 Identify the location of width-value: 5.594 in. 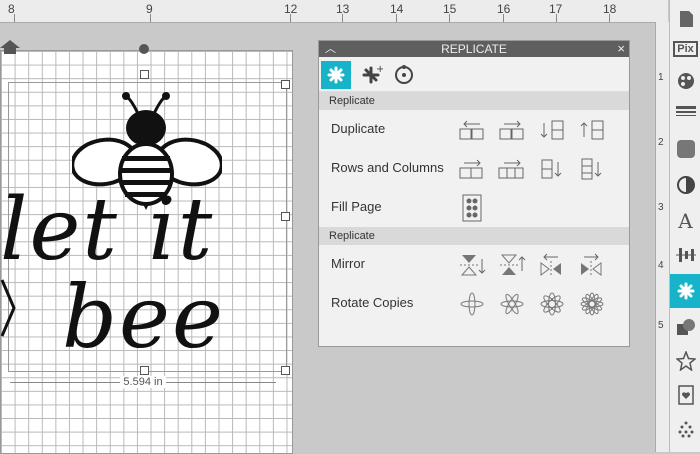
(143, 382).